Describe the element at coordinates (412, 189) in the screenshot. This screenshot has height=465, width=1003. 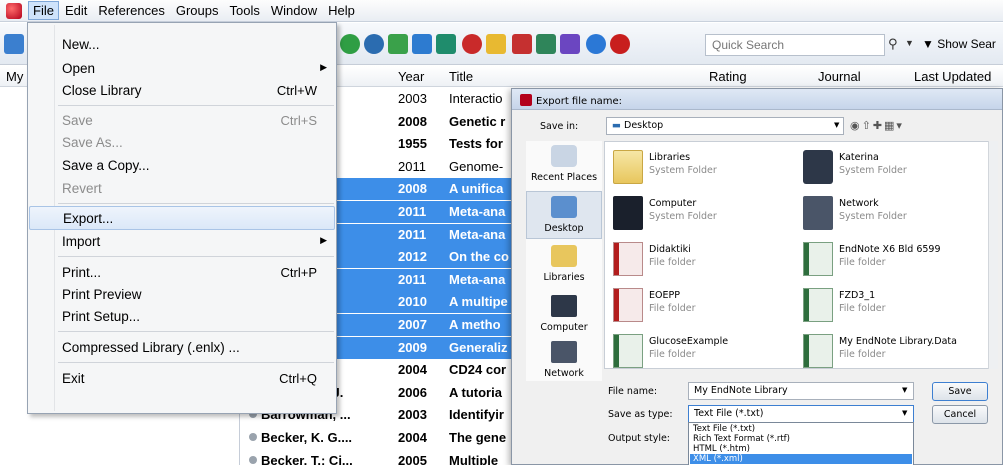
I see `reference-year: 2008` at that location.